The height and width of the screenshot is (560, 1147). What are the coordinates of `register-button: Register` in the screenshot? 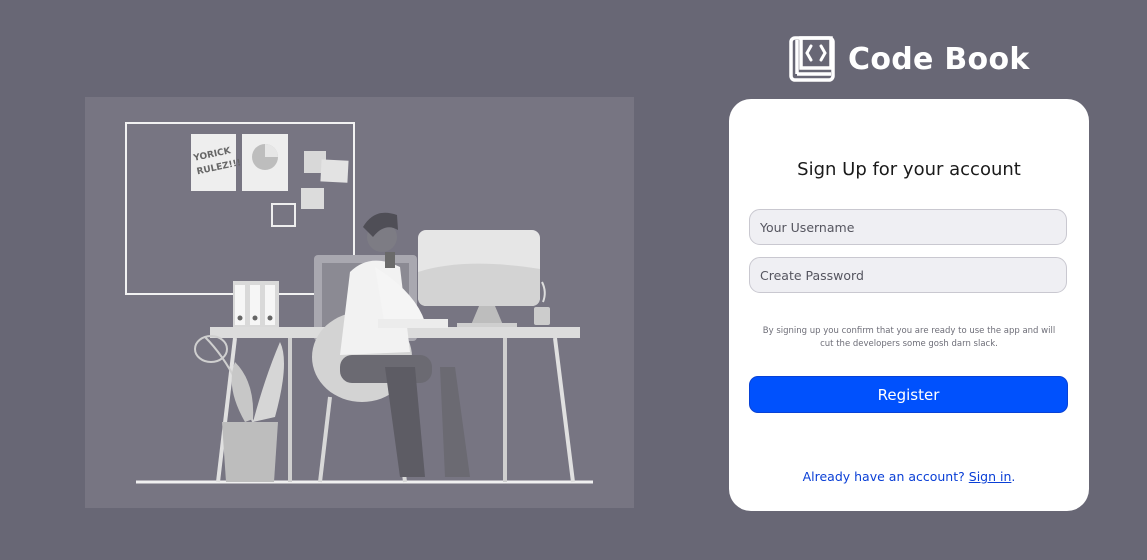 It's located at (908, 394).